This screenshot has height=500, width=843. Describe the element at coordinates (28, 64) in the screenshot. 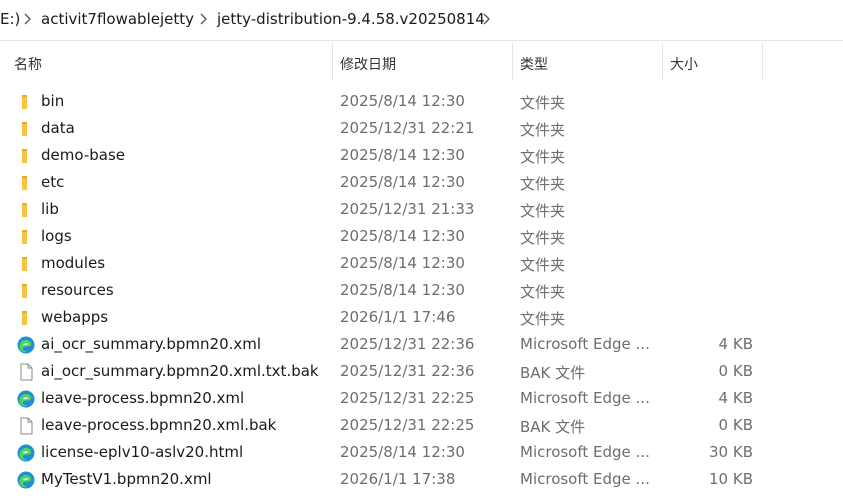

I see `column-header-name: 名称` at that location.